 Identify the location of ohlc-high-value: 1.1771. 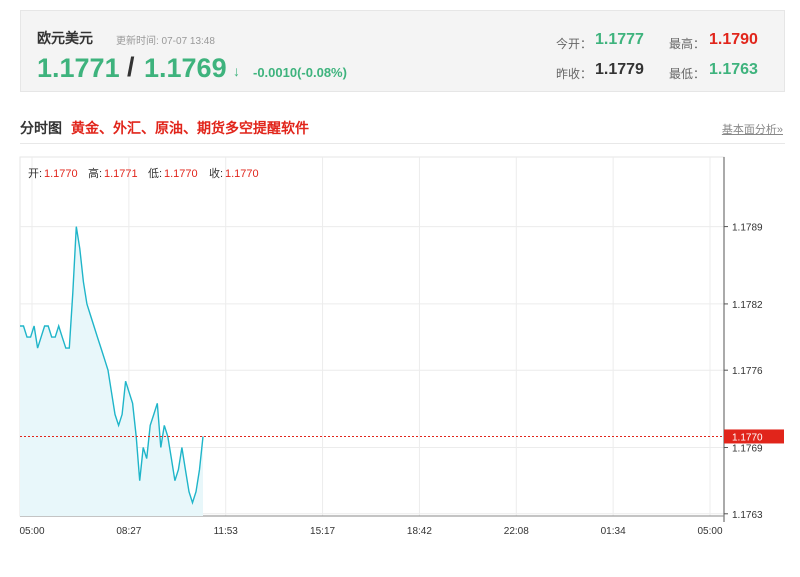
(121, 174).